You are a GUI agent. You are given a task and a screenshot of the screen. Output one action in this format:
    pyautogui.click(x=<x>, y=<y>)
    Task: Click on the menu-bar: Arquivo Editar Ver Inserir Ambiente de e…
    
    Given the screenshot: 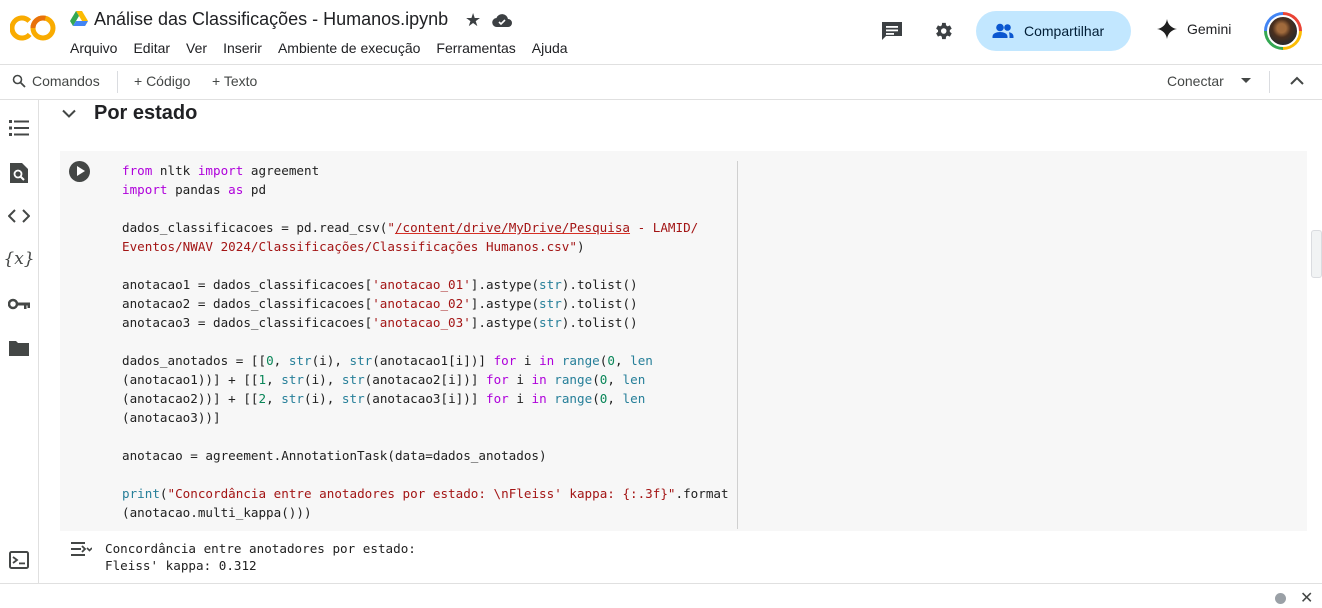 What is the action you would take?
    pyautogui.click(x=327, y=48)
    